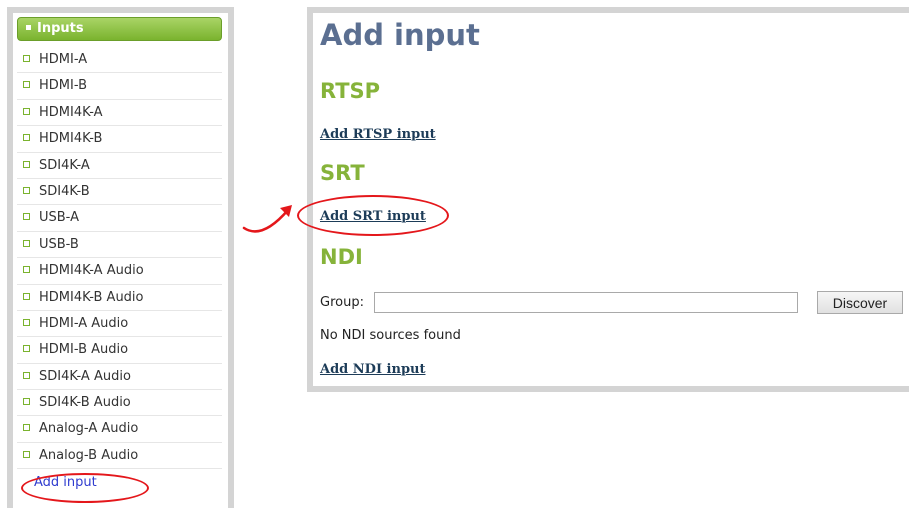 Image resolution: width=909 pixels, height=508 pixels. I want to click on sidebar-item-usb-a: USB-A, so click(119, 218).